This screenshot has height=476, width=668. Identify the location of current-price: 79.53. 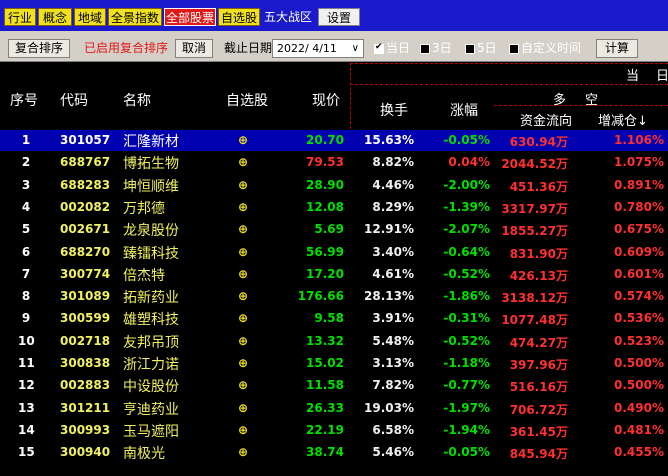
(325, 162).